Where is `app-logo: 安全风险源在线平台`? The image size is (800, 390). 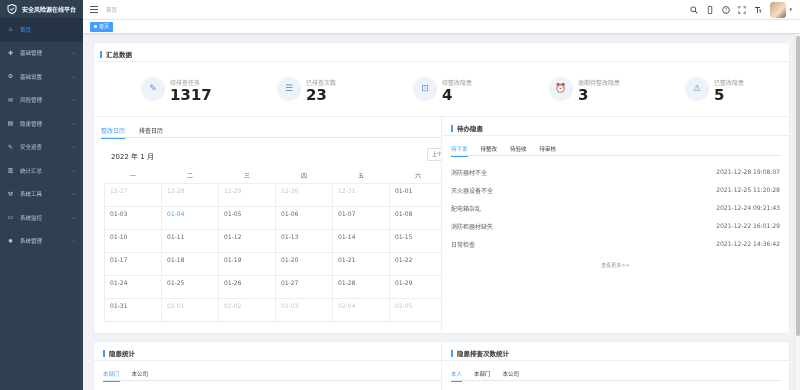
app-logo: 安全风险源在线平台 is located at coordinates (41, 9).